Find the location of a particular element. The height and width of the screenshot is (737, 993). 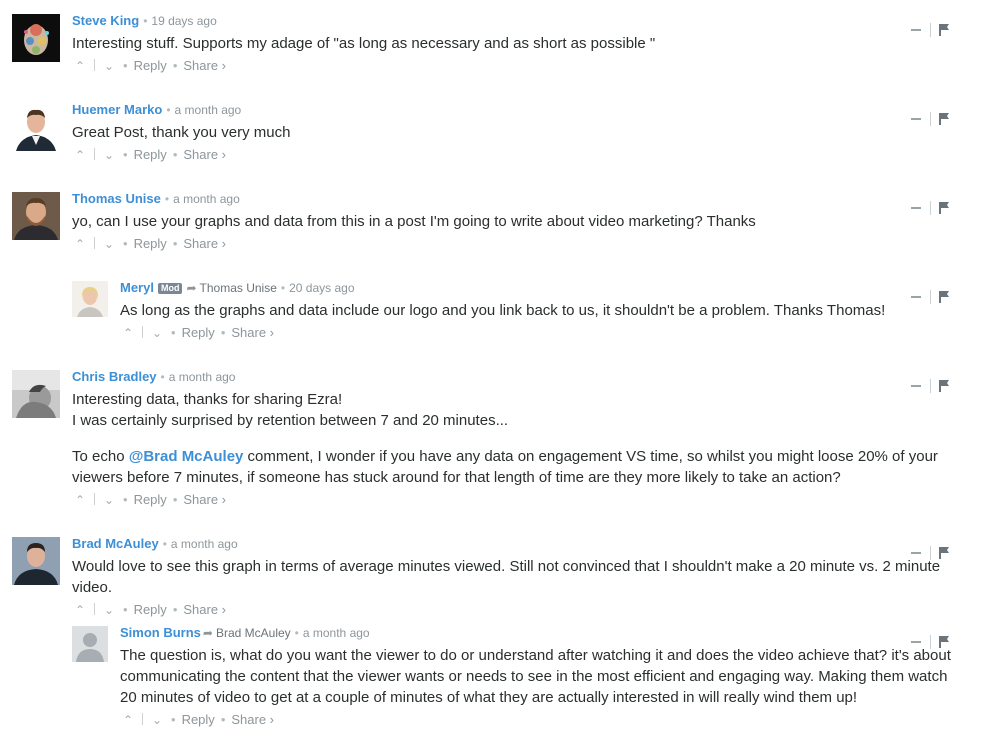

timestamp: 20 days ago is located at coordinates (321, 288).